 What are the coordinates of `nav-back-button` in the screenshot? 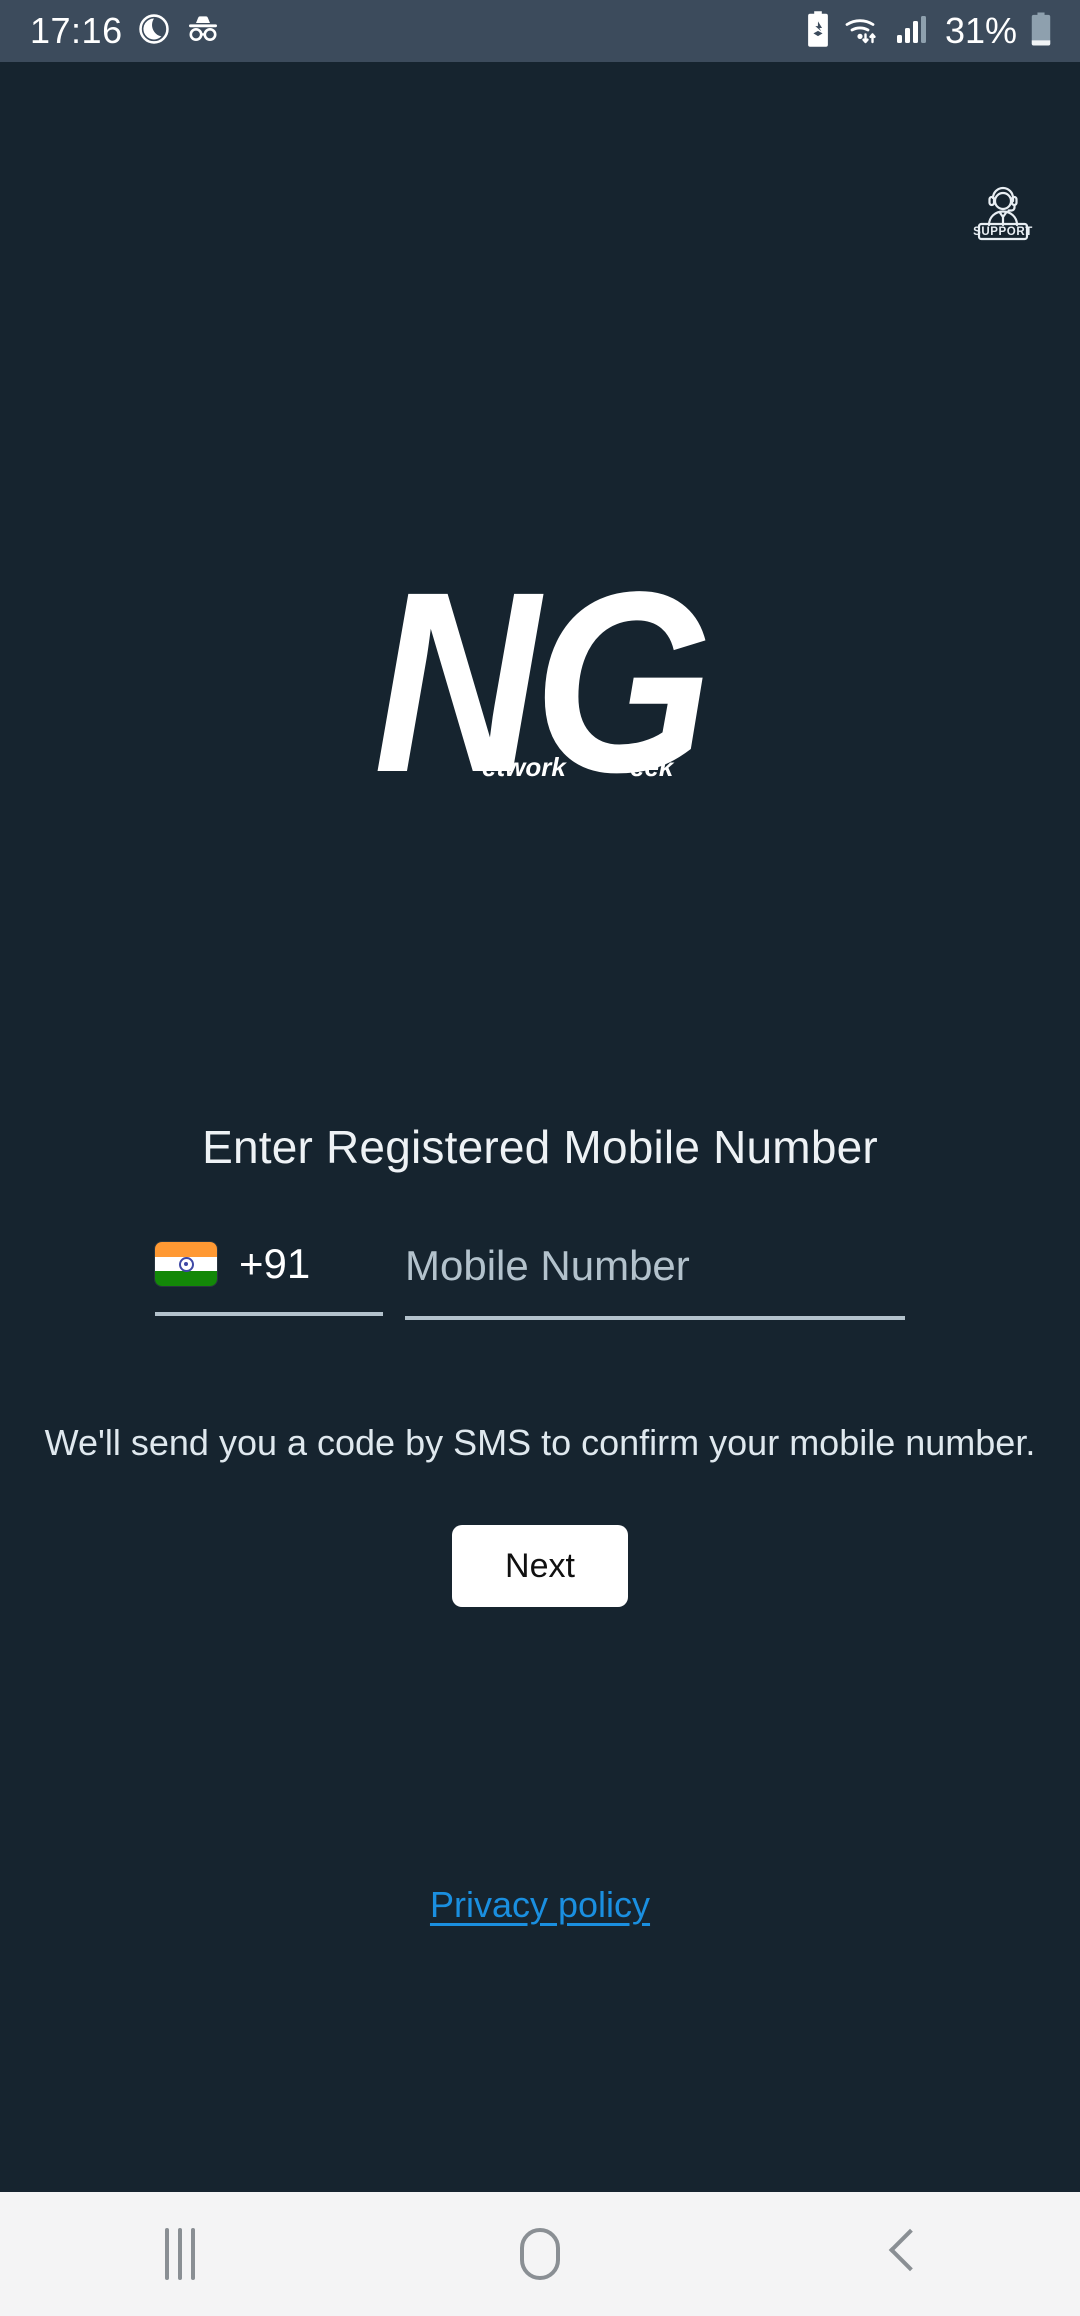 It's located at (900, 2254).